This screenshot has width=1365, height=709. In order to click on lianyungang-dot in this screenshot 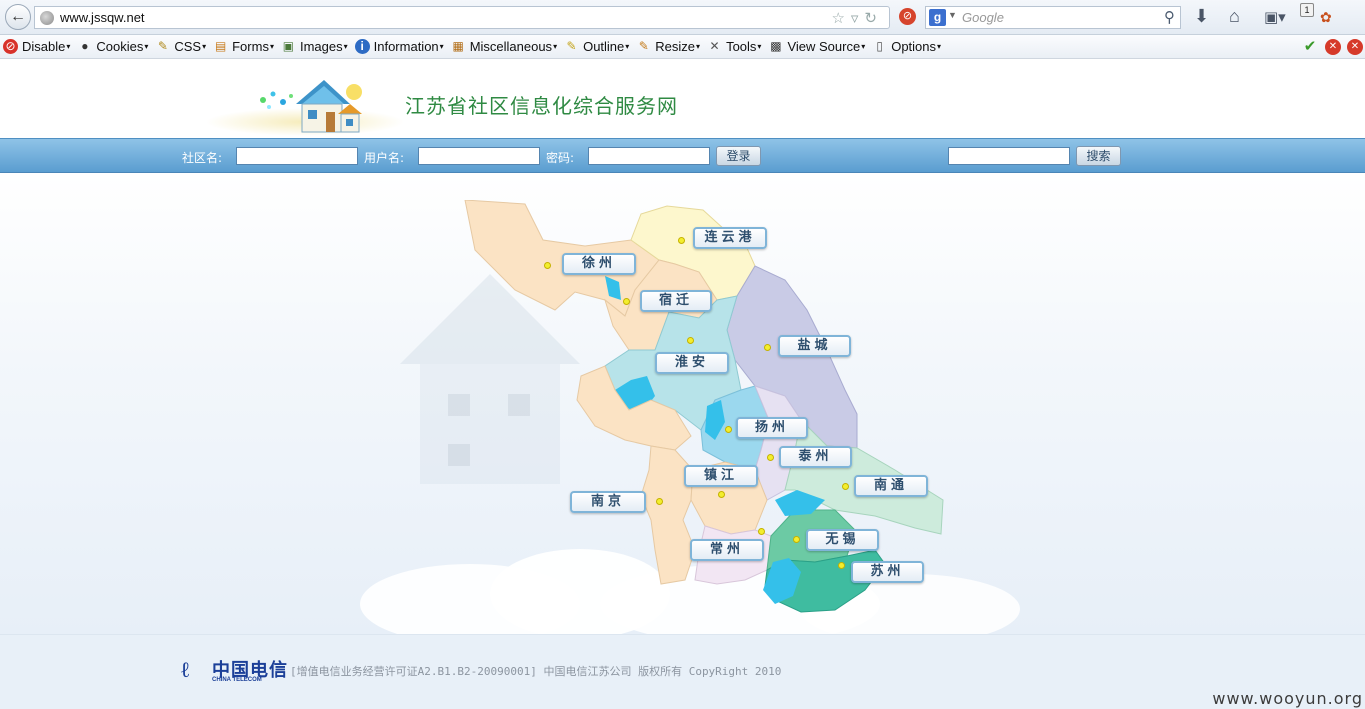, I will do `click(681, 240)`.